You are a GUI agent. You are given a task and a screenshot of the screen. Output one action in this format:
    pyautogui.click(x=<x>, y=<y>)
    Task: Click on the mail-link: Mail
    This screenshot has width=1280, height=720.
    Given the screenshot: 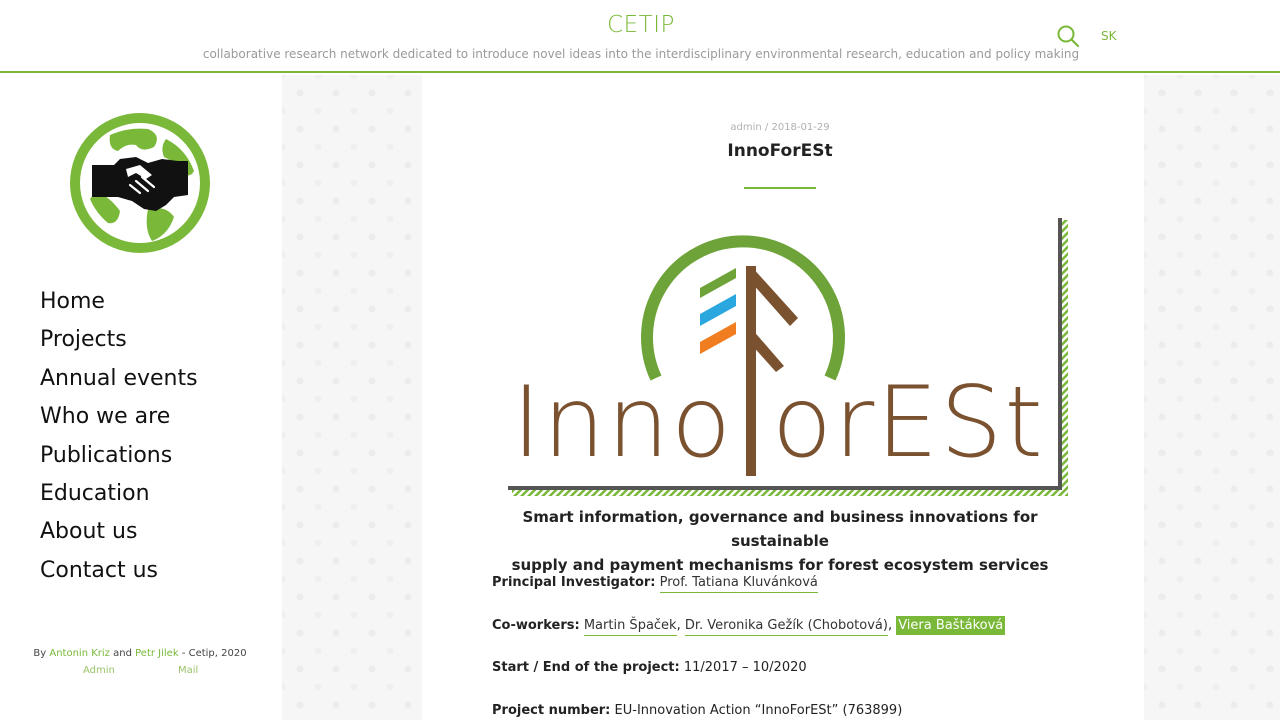 What is the action you would take?
    pyautogui.click(x=188, y=670)
    